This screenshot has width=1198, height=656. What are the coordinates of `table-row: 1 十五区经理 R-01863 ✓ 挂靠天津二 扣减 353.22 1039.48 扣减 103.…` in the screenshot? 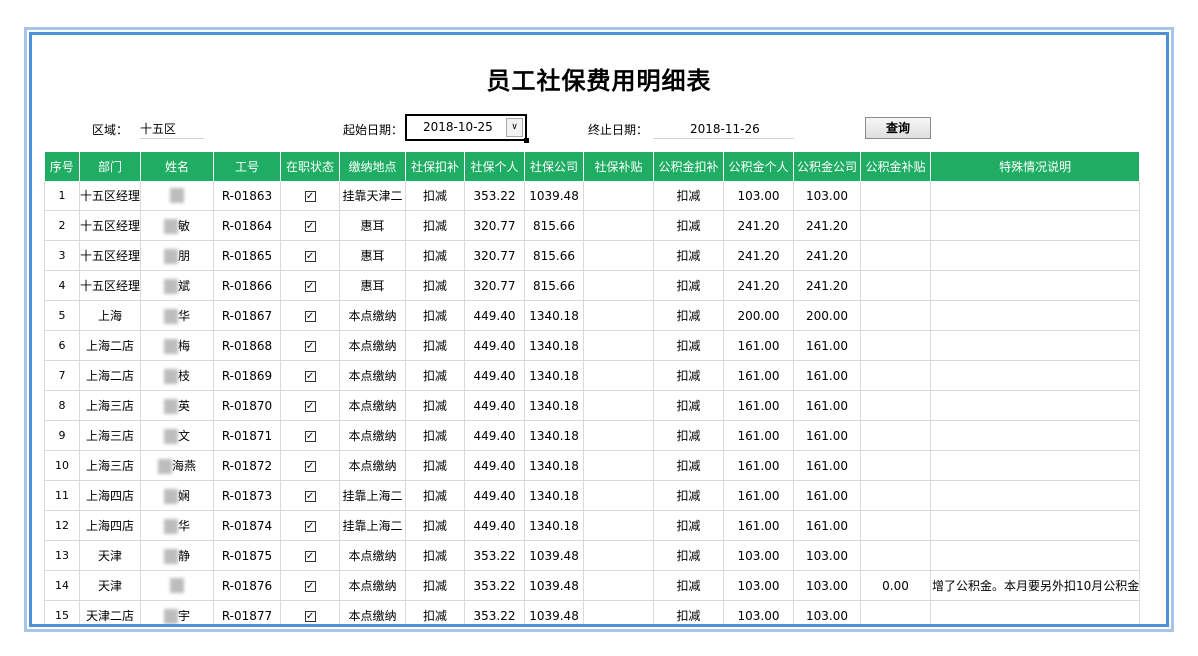 It's located at (592, 196).